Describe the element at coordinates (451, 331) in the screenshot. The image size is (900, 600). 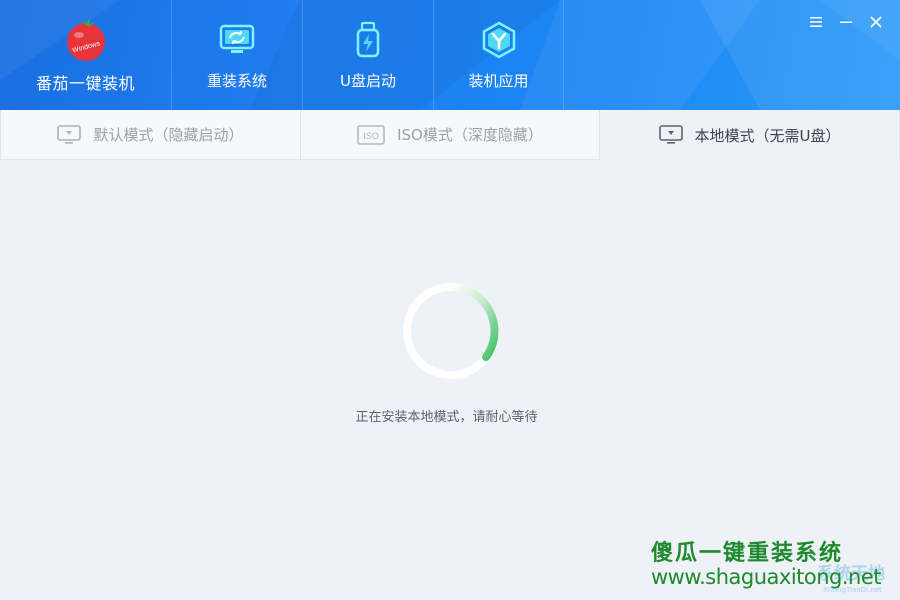
I see `loading-spinner` at that location.